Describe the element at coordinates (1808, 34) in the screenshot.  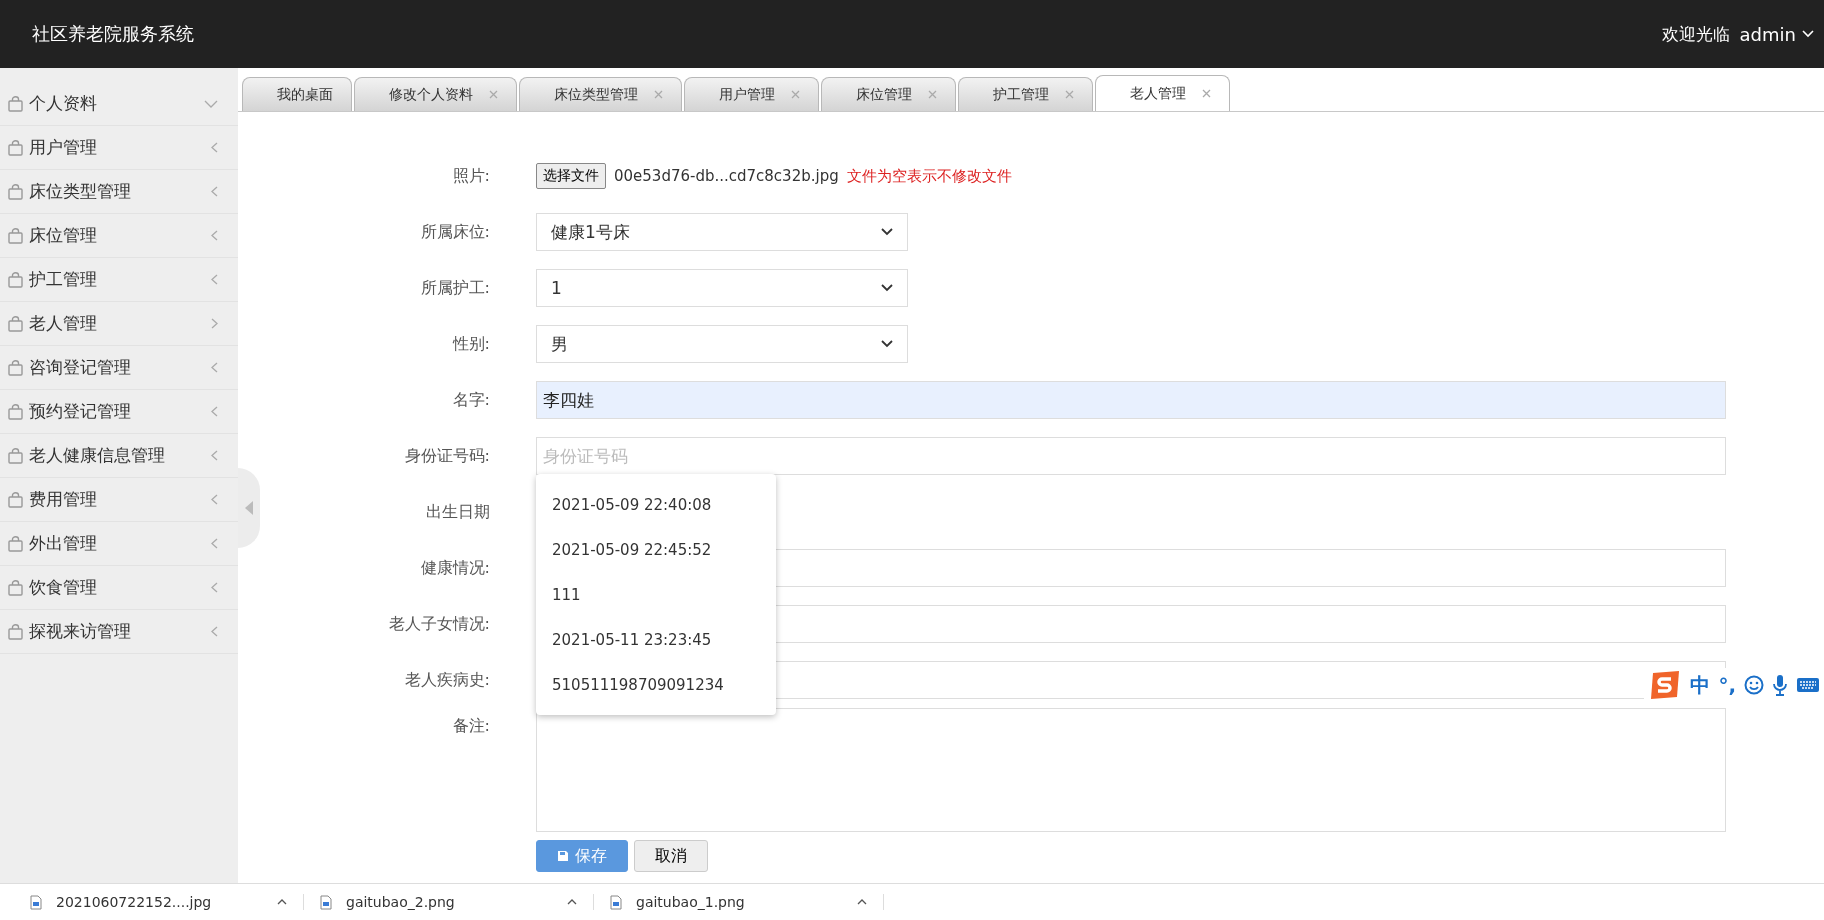
I see `caret-icon` at that location.